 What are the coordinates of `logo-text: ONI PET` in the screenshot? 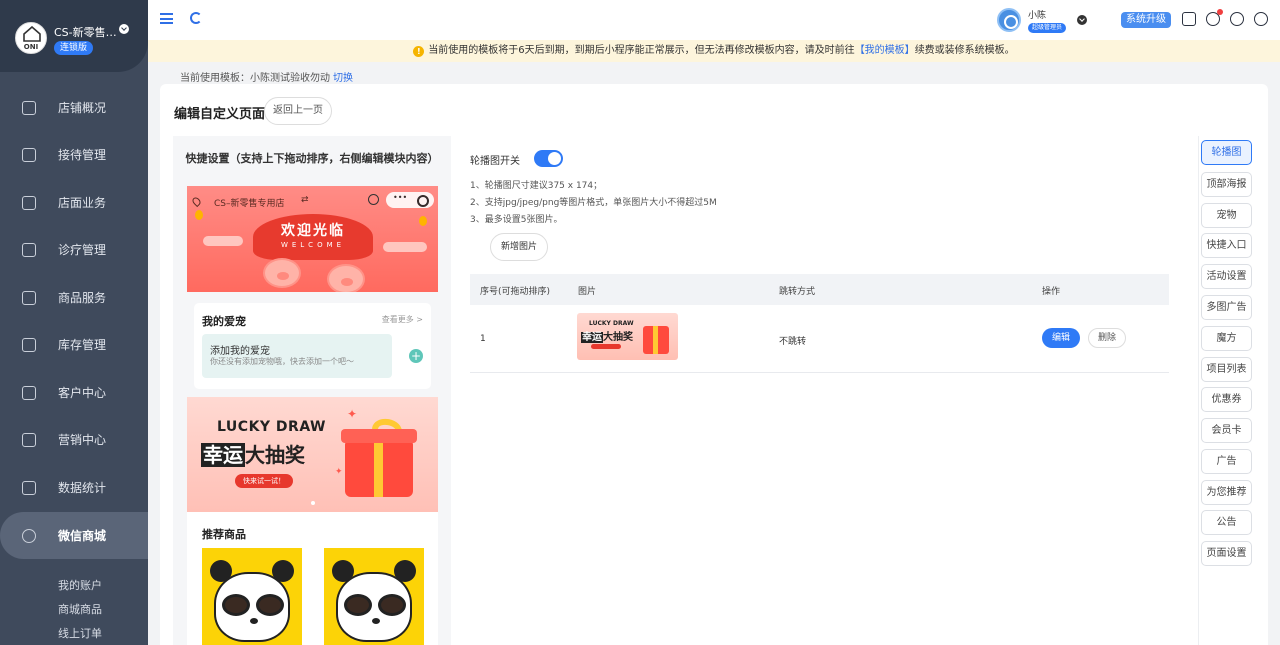 It's located at (31, 47).